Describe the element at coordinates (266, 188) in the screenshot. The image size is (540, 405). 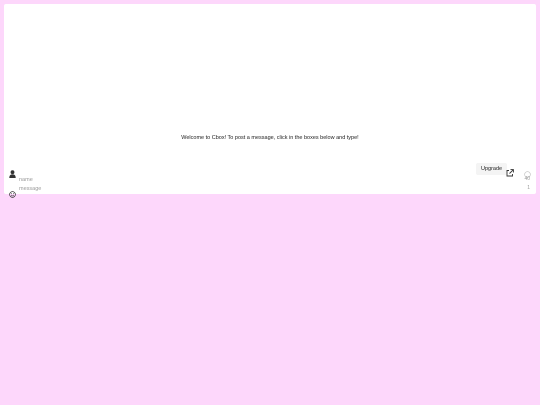
I see `message-input` at that location.